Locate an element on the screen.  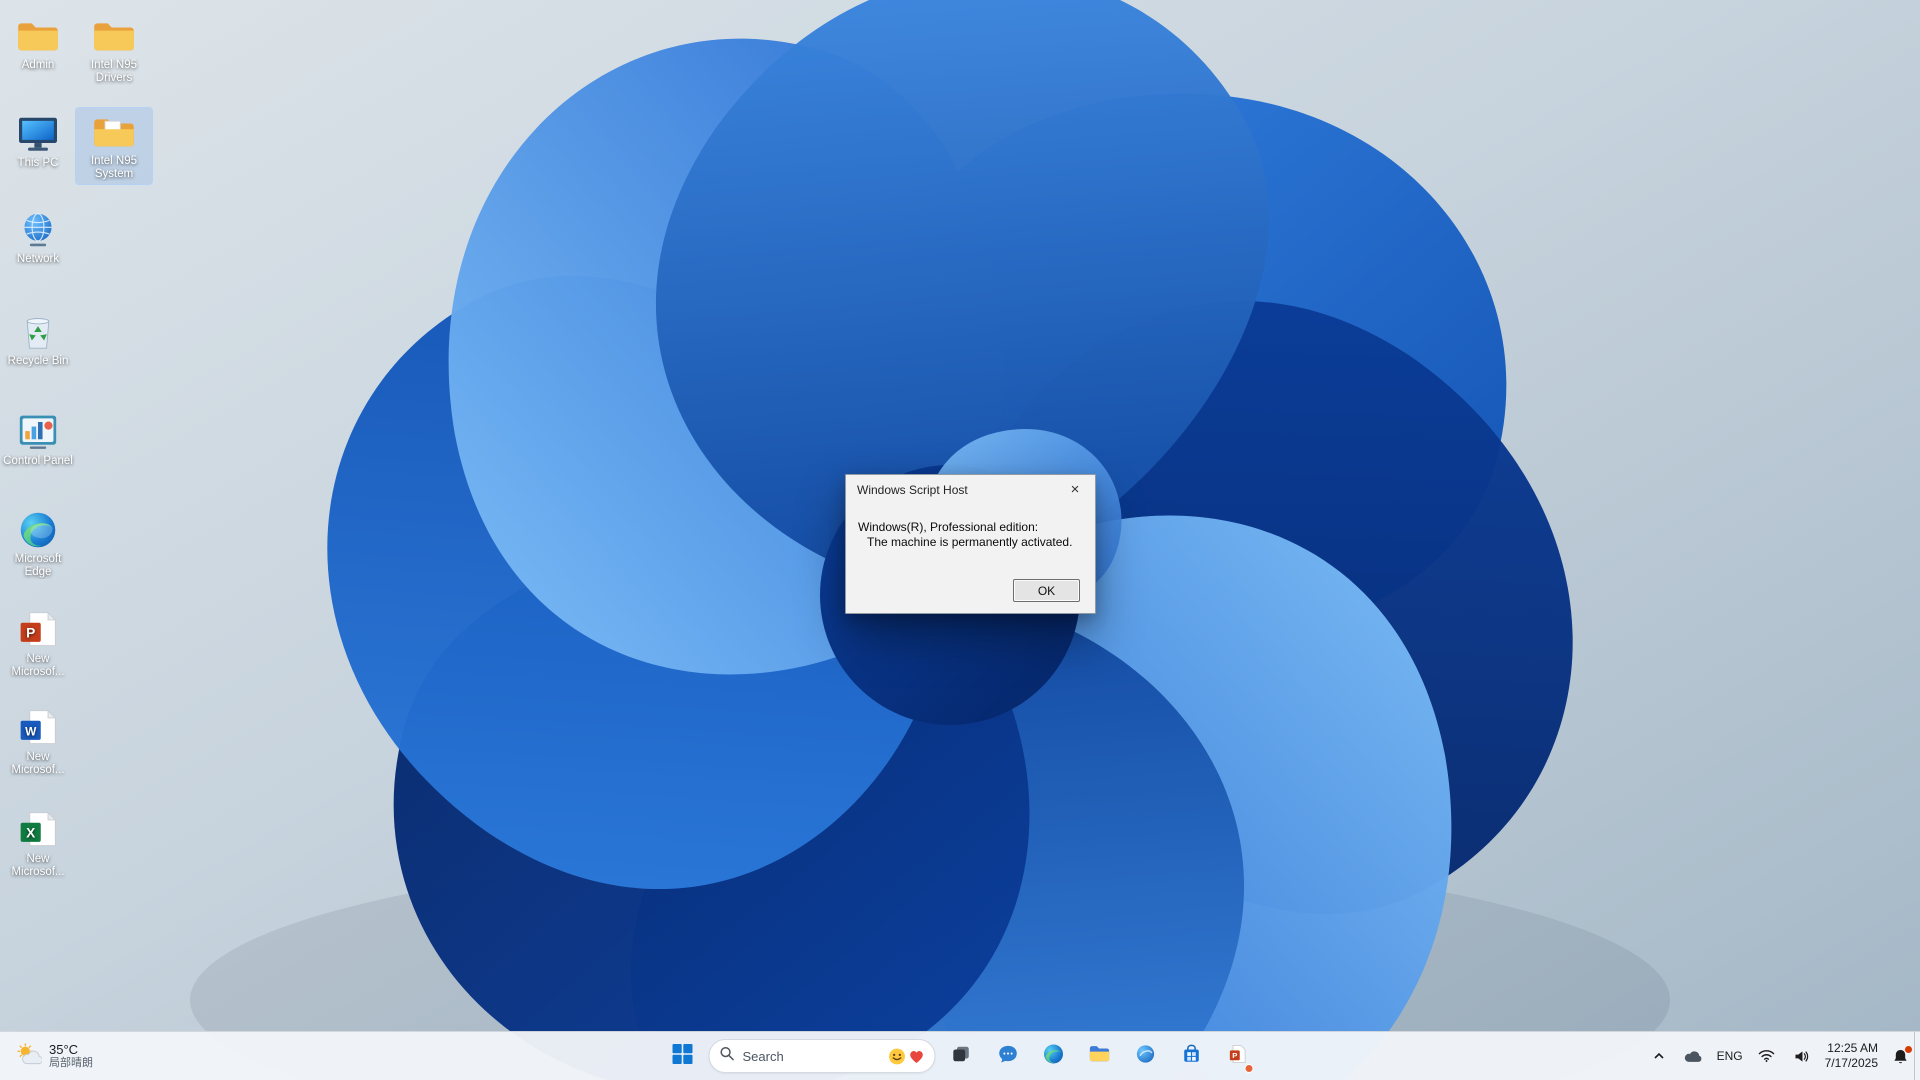
desktop-icon-network: Network is located at coordinates (38, 237).